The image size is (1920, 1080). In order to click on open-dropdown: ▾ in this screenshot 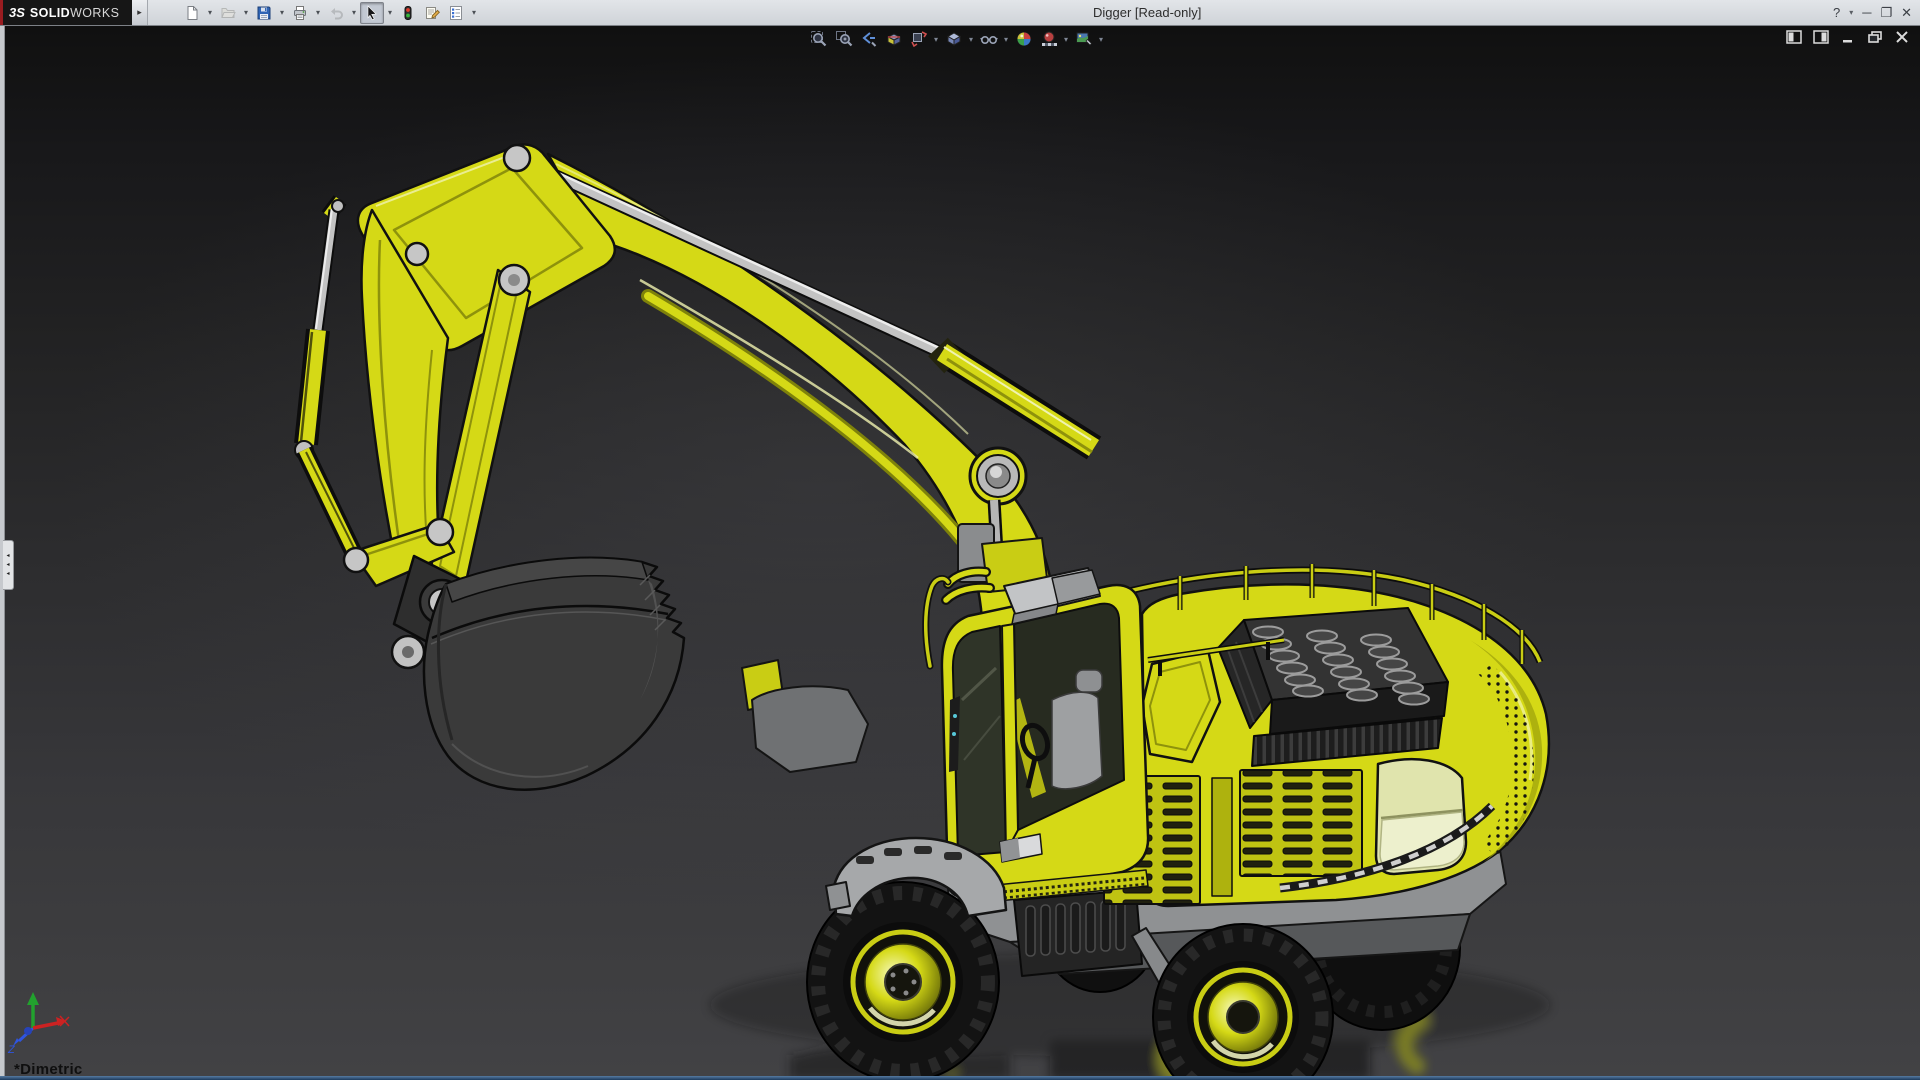, I will do `click(246, 13)`.